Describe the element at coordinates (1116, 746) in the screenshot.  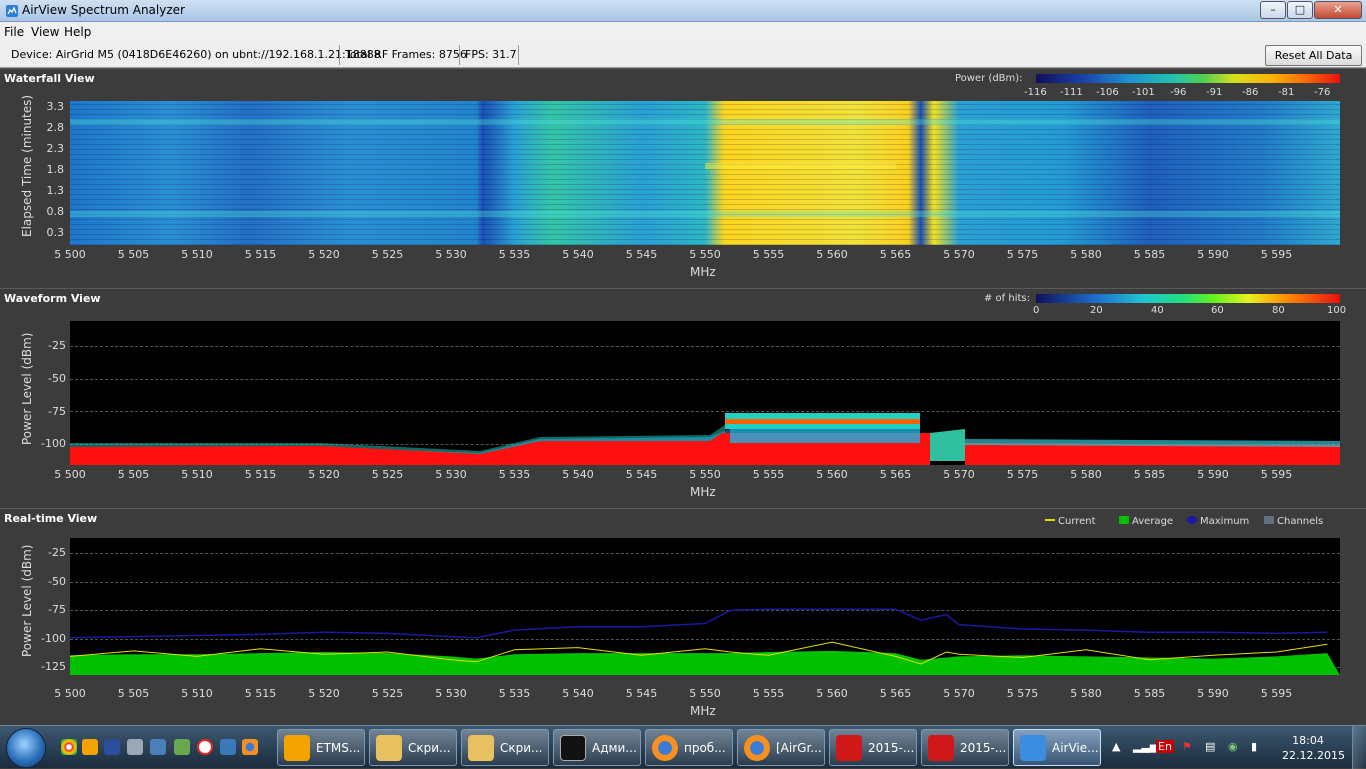
I see `tray-expand-icon: ▲` at that location.